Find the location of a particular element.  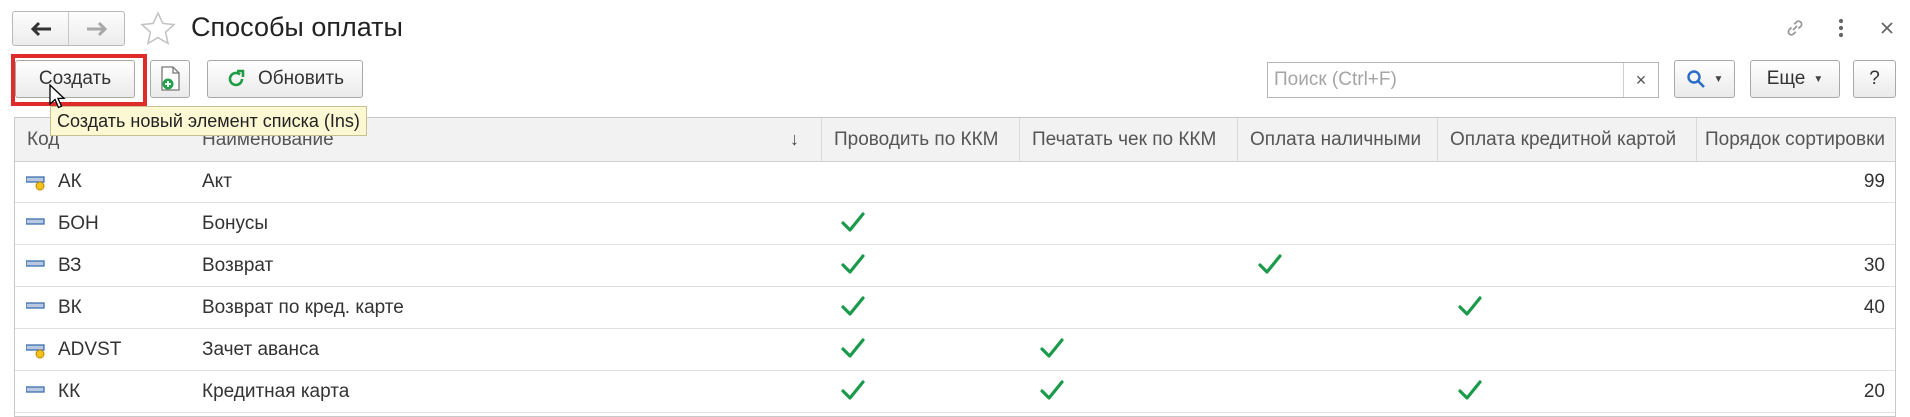

forward-arrow-icon is located at coordinates (96, 28).